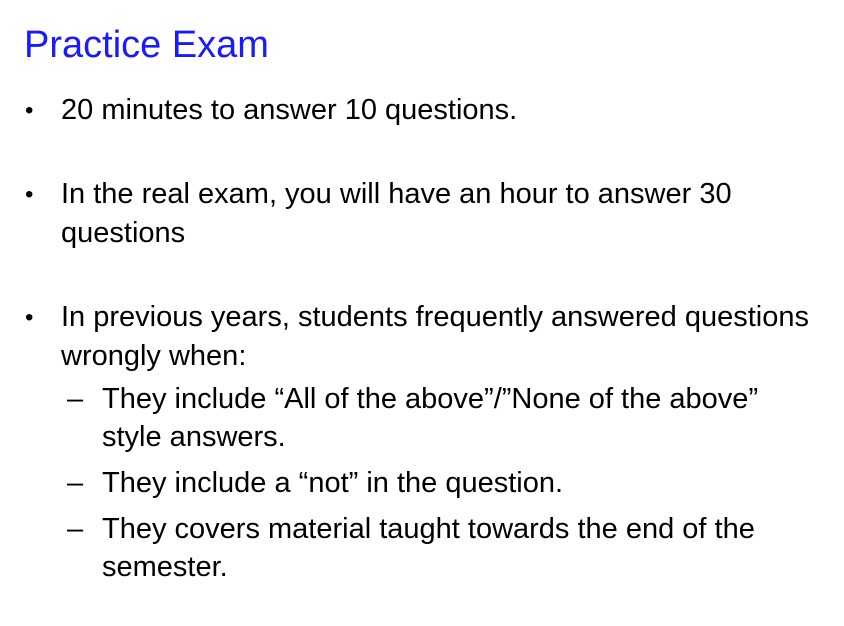  I want to click on bullet-item-1: • 20 minutes to answer 10 questions., so click(424, 110).